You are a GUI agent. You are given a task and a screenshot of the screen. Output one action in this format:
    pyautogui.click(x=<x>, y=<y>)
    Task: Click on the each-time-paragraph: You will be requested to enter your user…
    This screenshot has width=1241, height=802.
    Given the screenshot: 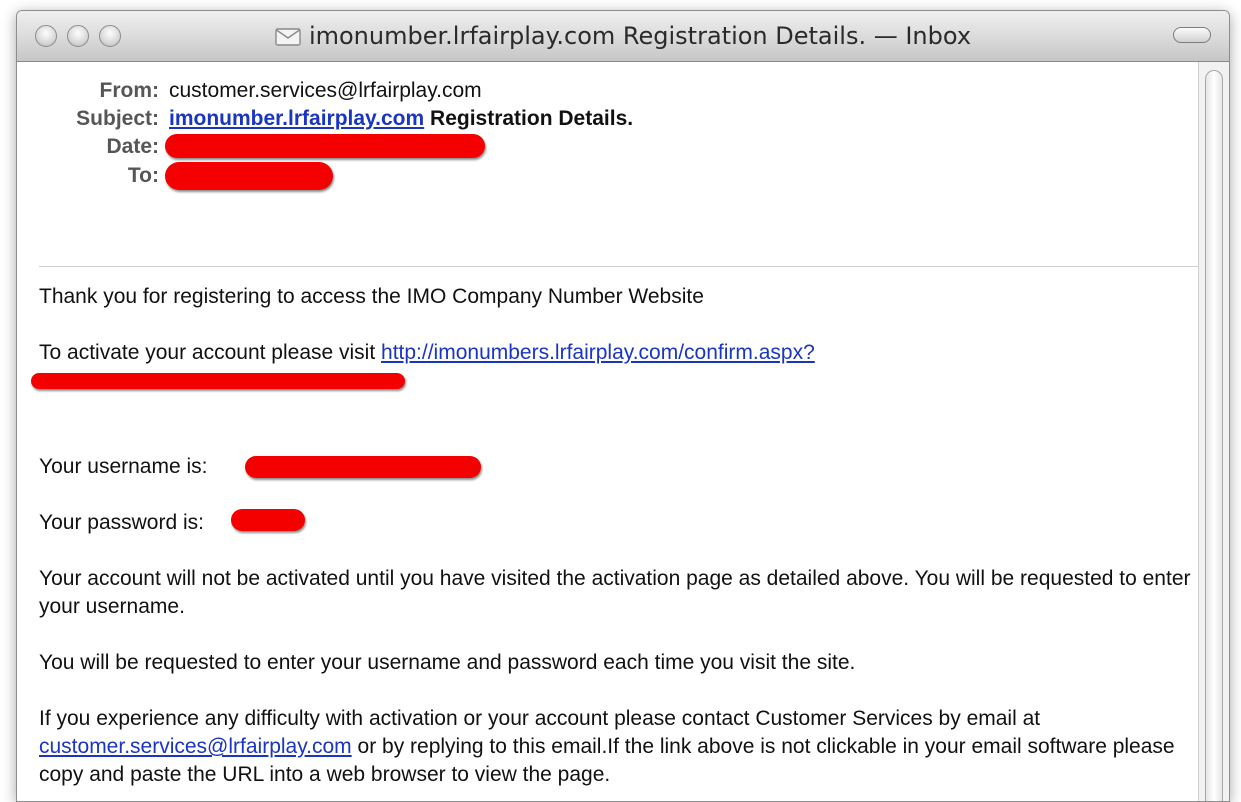 What is the action you would take?
    pyautogui.click(x=447, y=662)
    